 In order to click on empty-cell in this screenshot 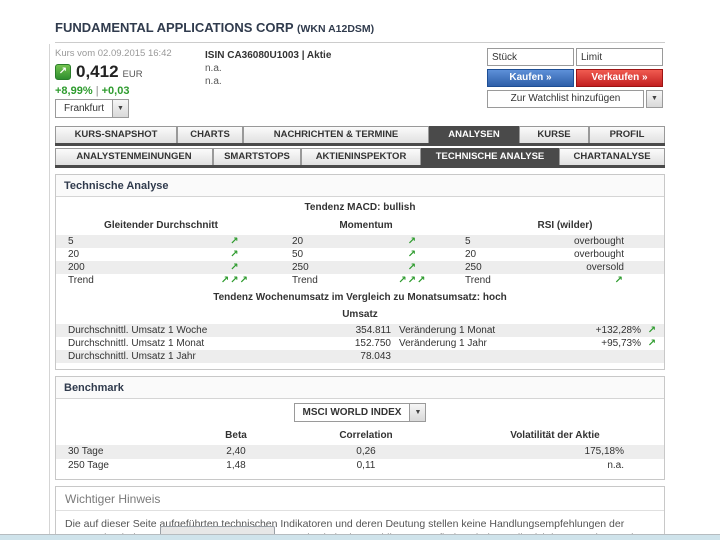, I will do `click(652, 356)`.